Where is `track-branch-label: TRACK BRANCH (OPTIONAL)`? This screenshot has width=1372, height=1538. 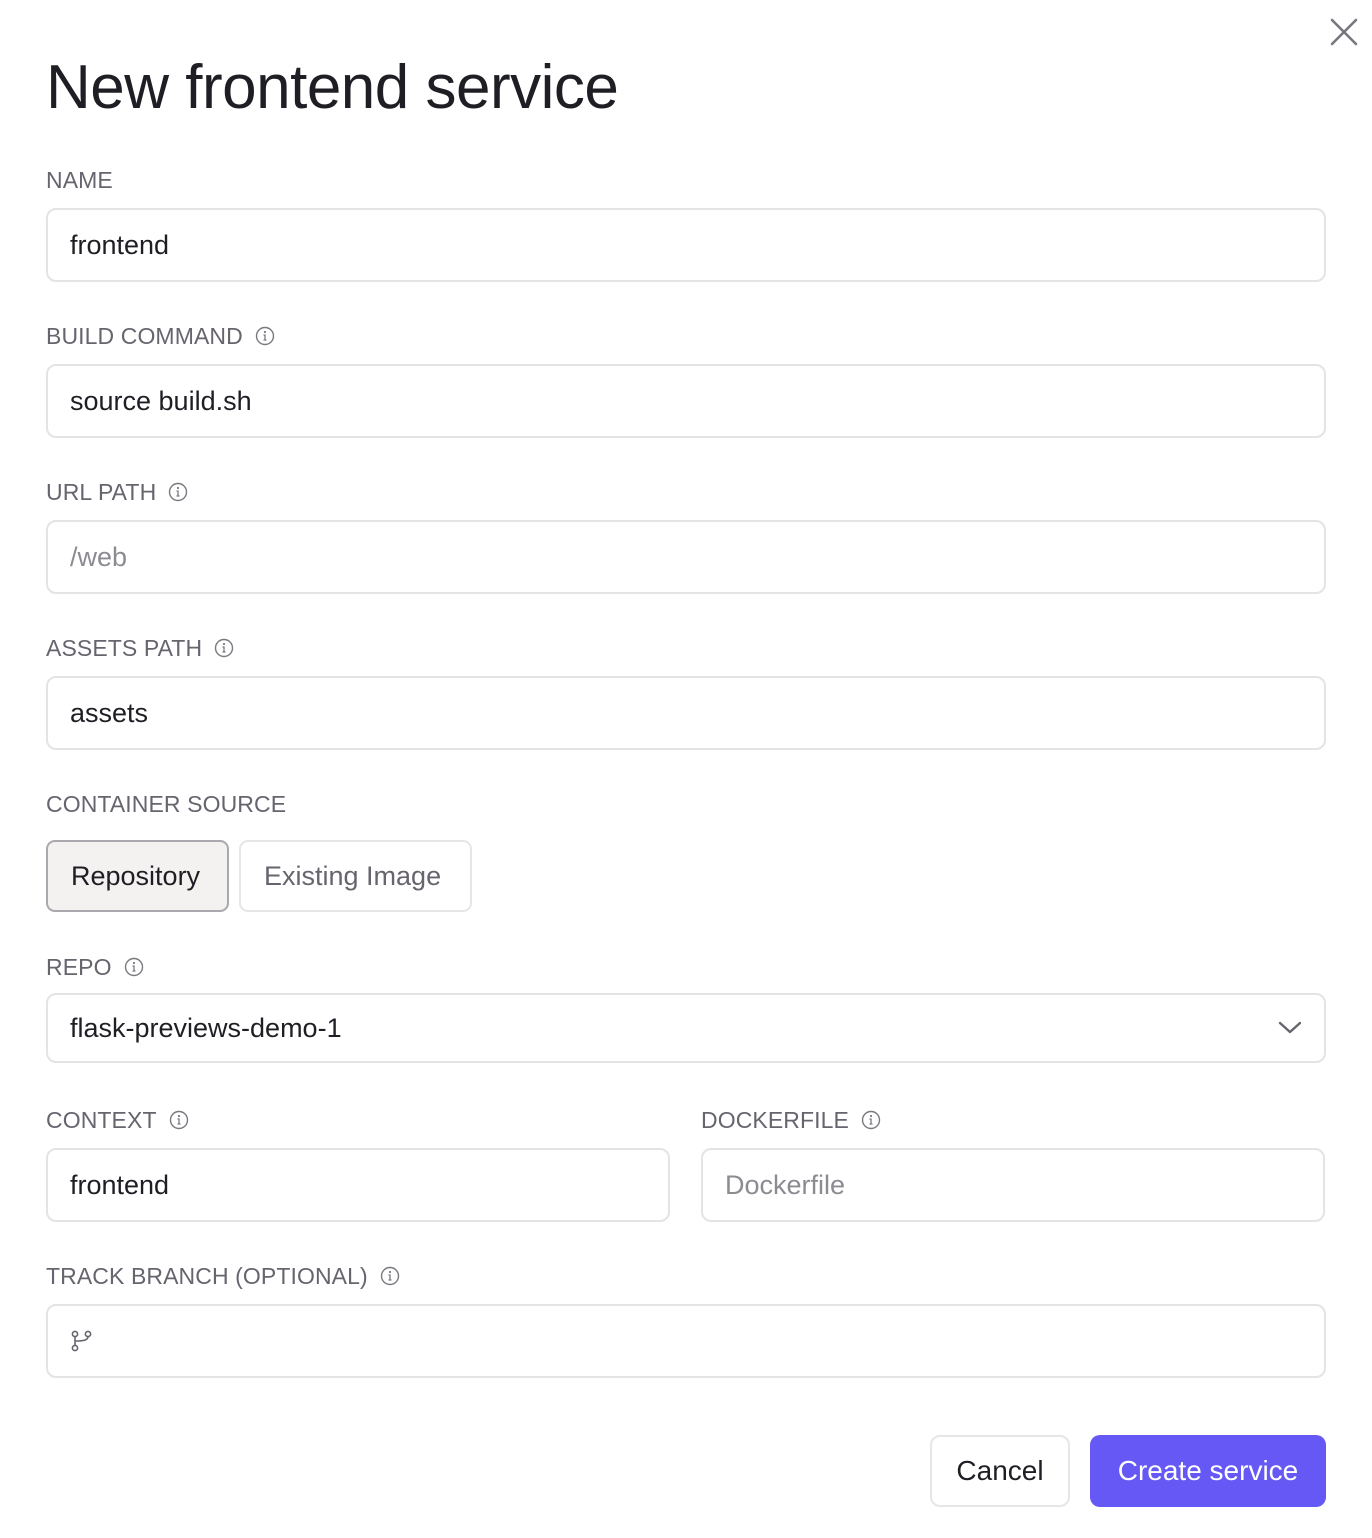 track-branch-label: TRACK BRANCH (OPTIONAL) is located at coordinates (686, 1276).